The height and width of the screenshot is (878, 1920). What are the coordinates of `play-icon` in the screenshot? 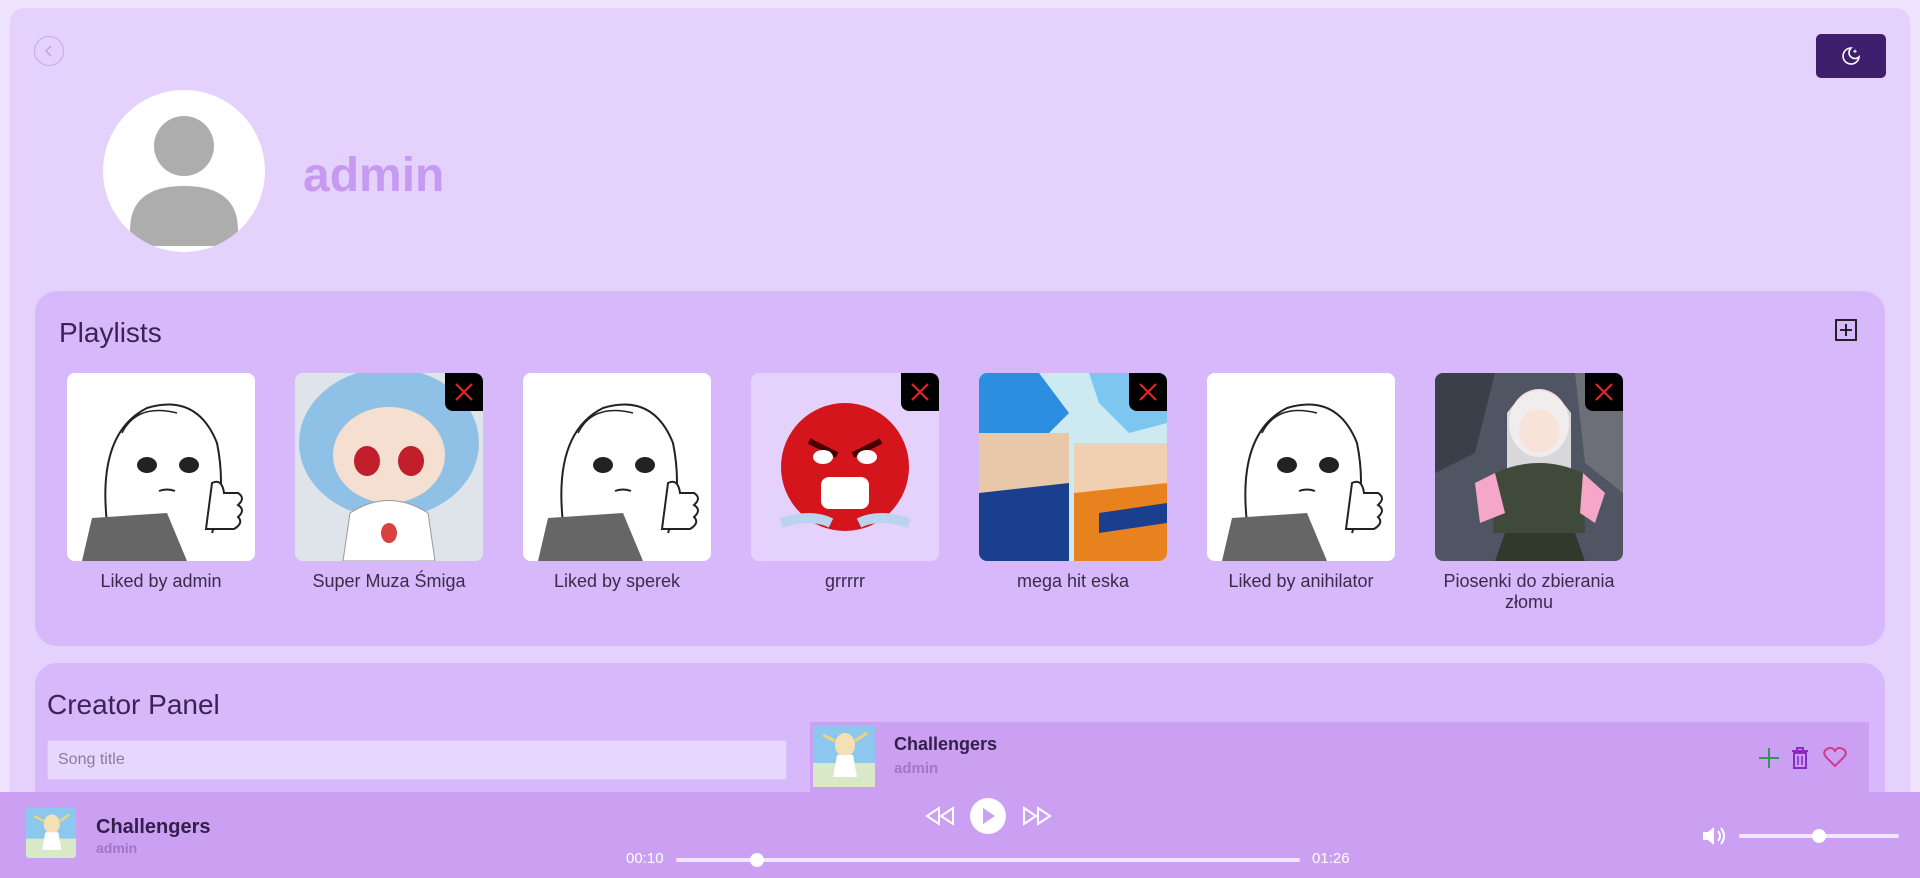 It's located at (989, 816).